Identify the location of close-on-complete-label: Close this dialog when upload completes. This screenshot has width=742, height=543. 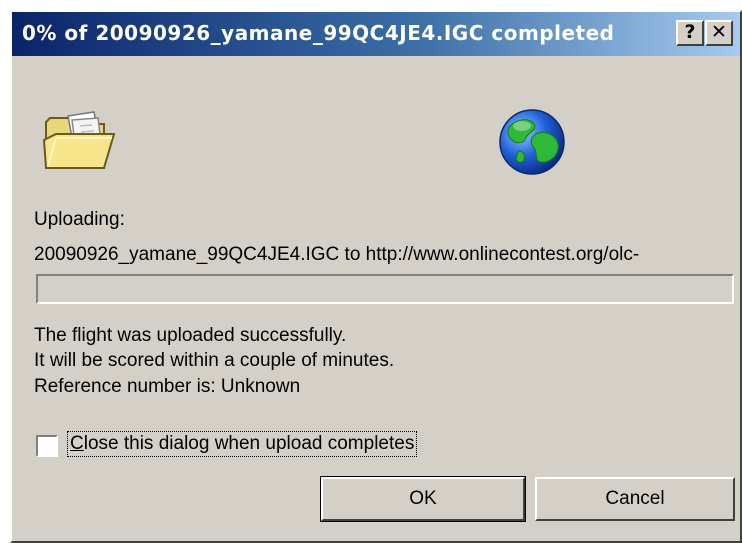
(242, 444).